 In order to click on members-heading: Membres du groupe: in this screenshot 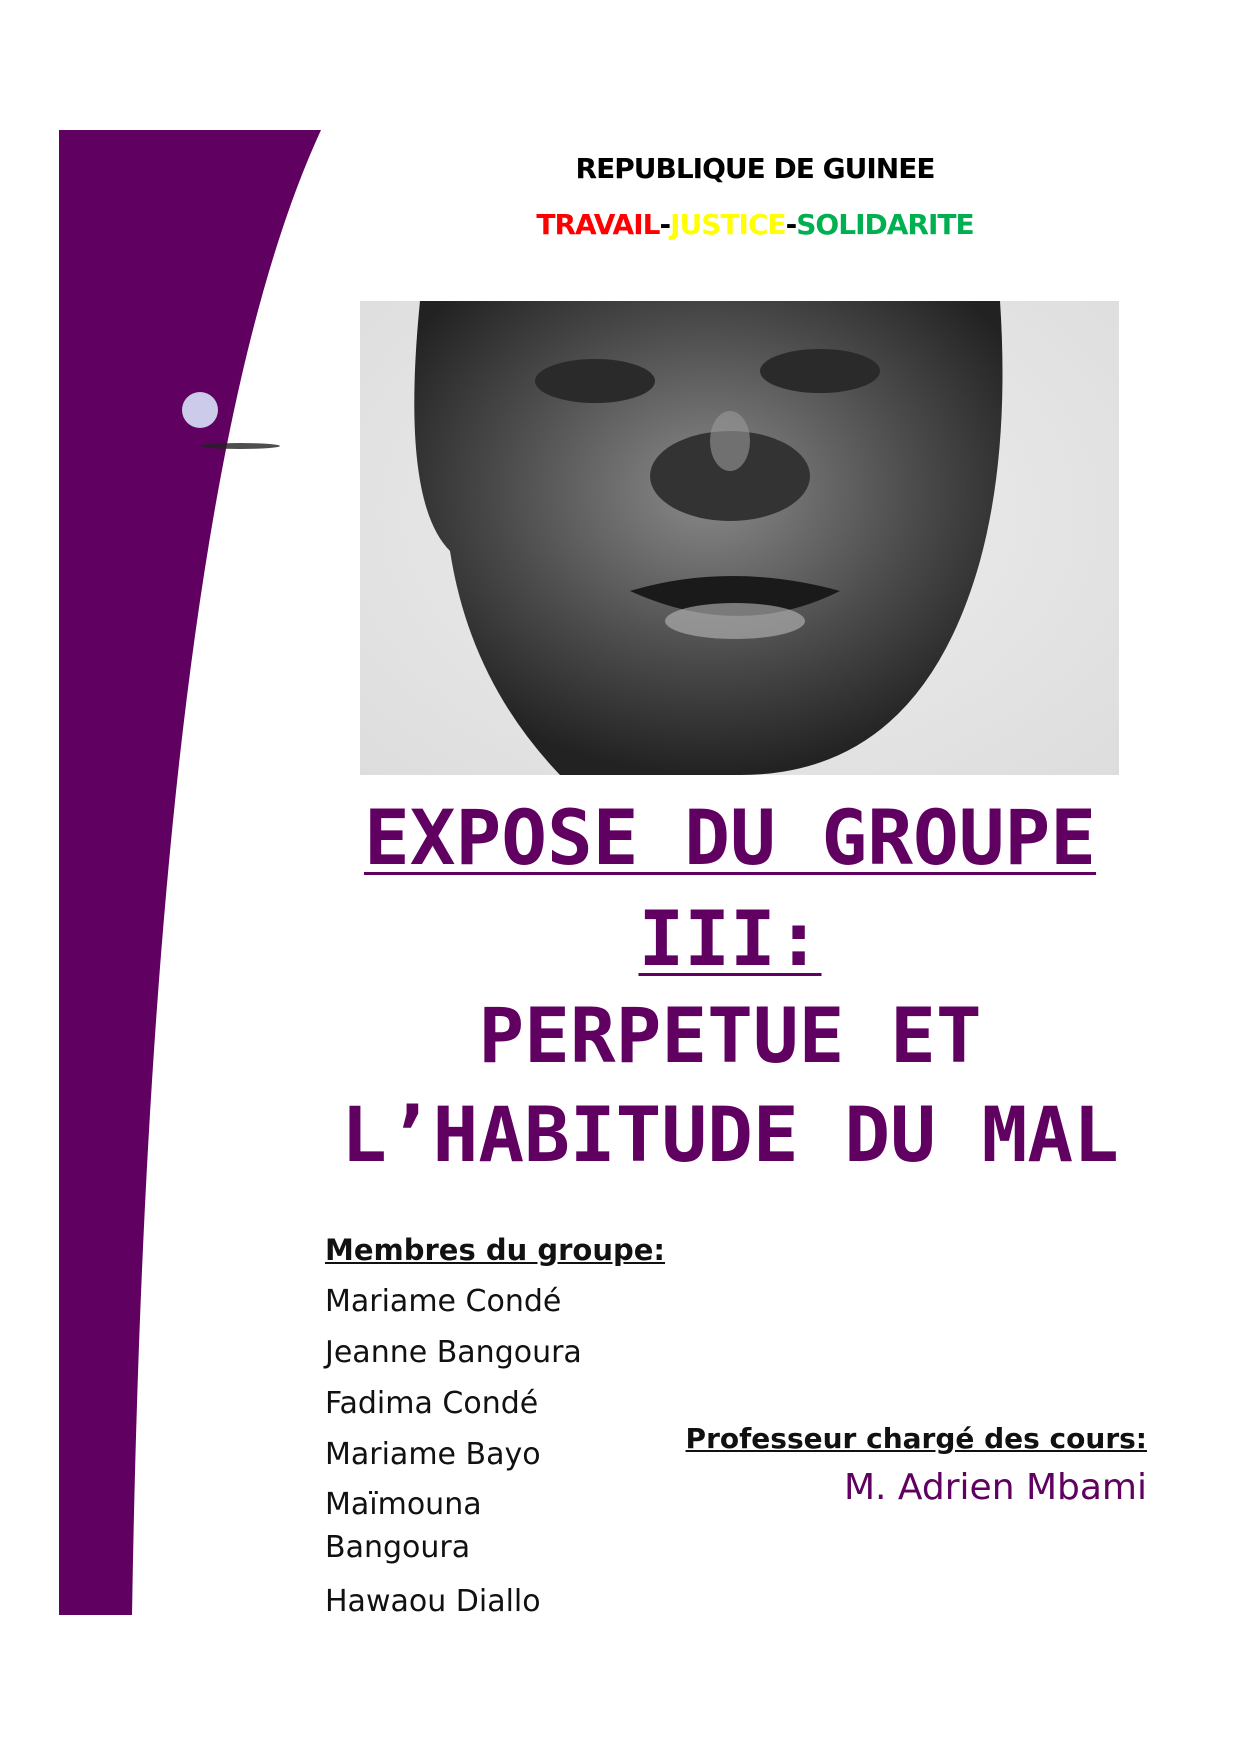, I will do `click(495, 1250)`.